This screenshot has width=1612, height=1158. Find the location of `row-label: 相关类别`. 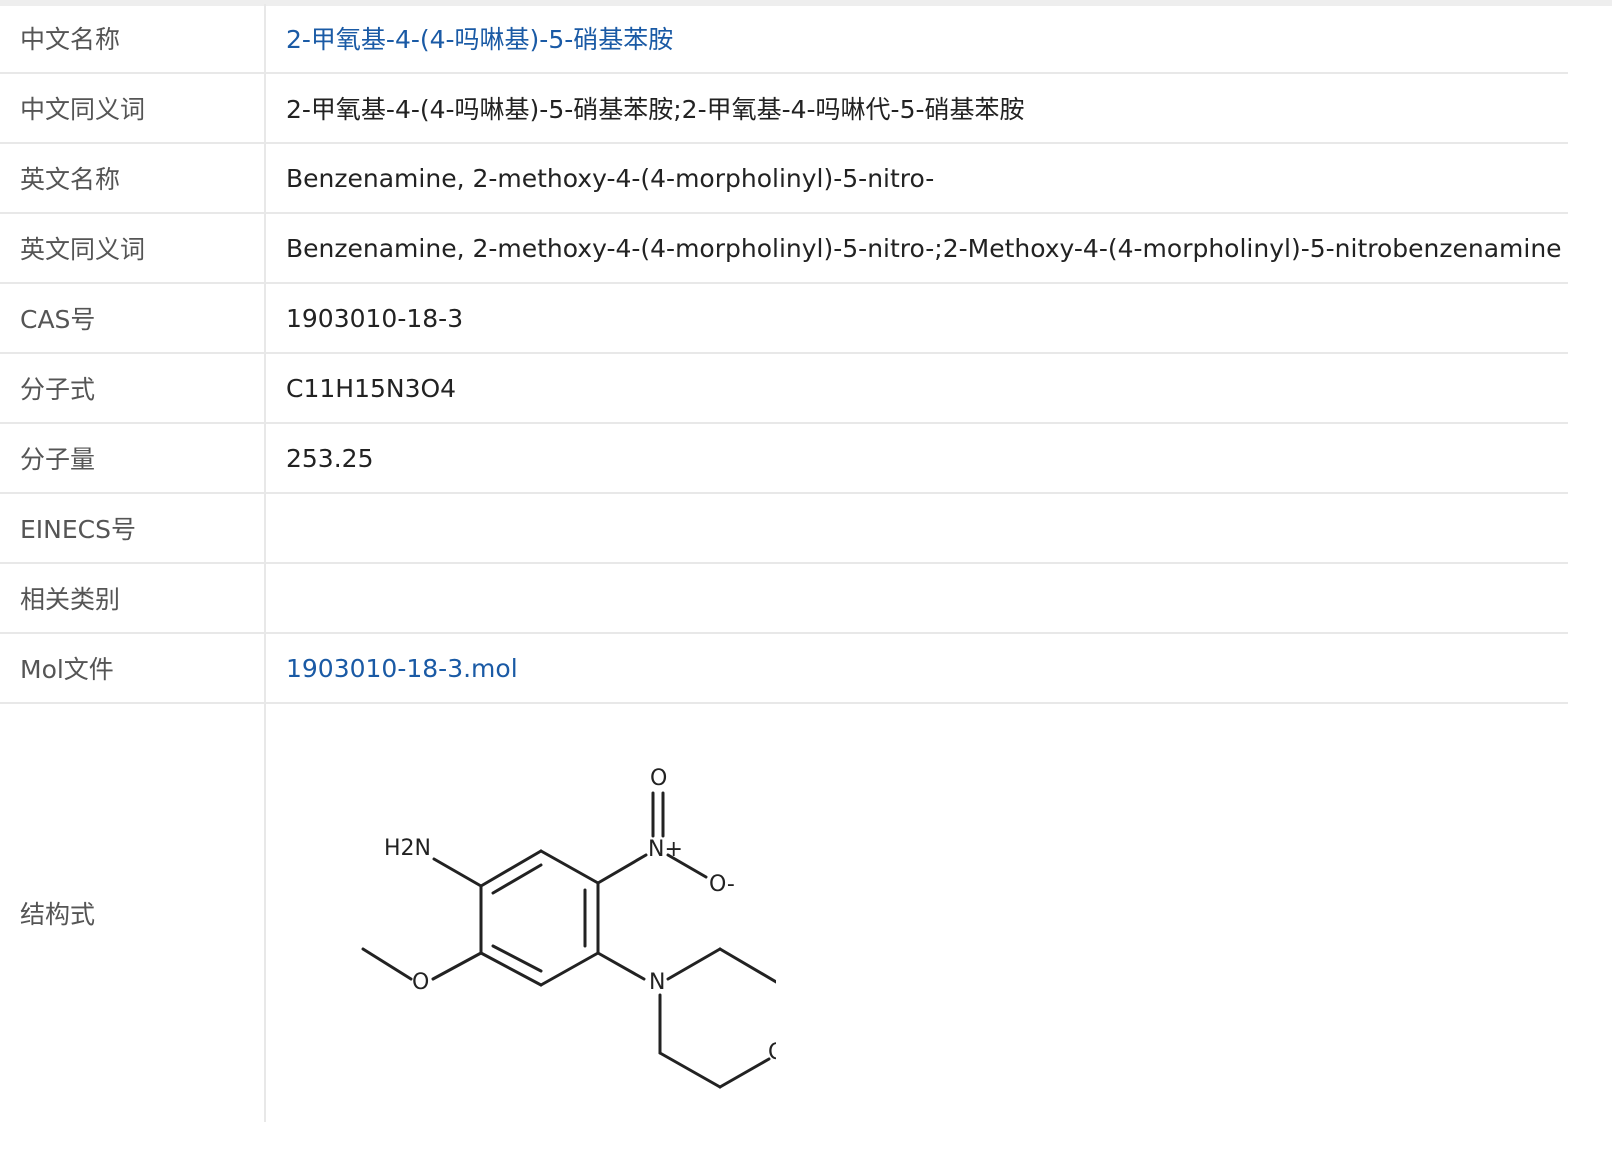

row-label: 相关类别 is located at coordinates (133, 598).